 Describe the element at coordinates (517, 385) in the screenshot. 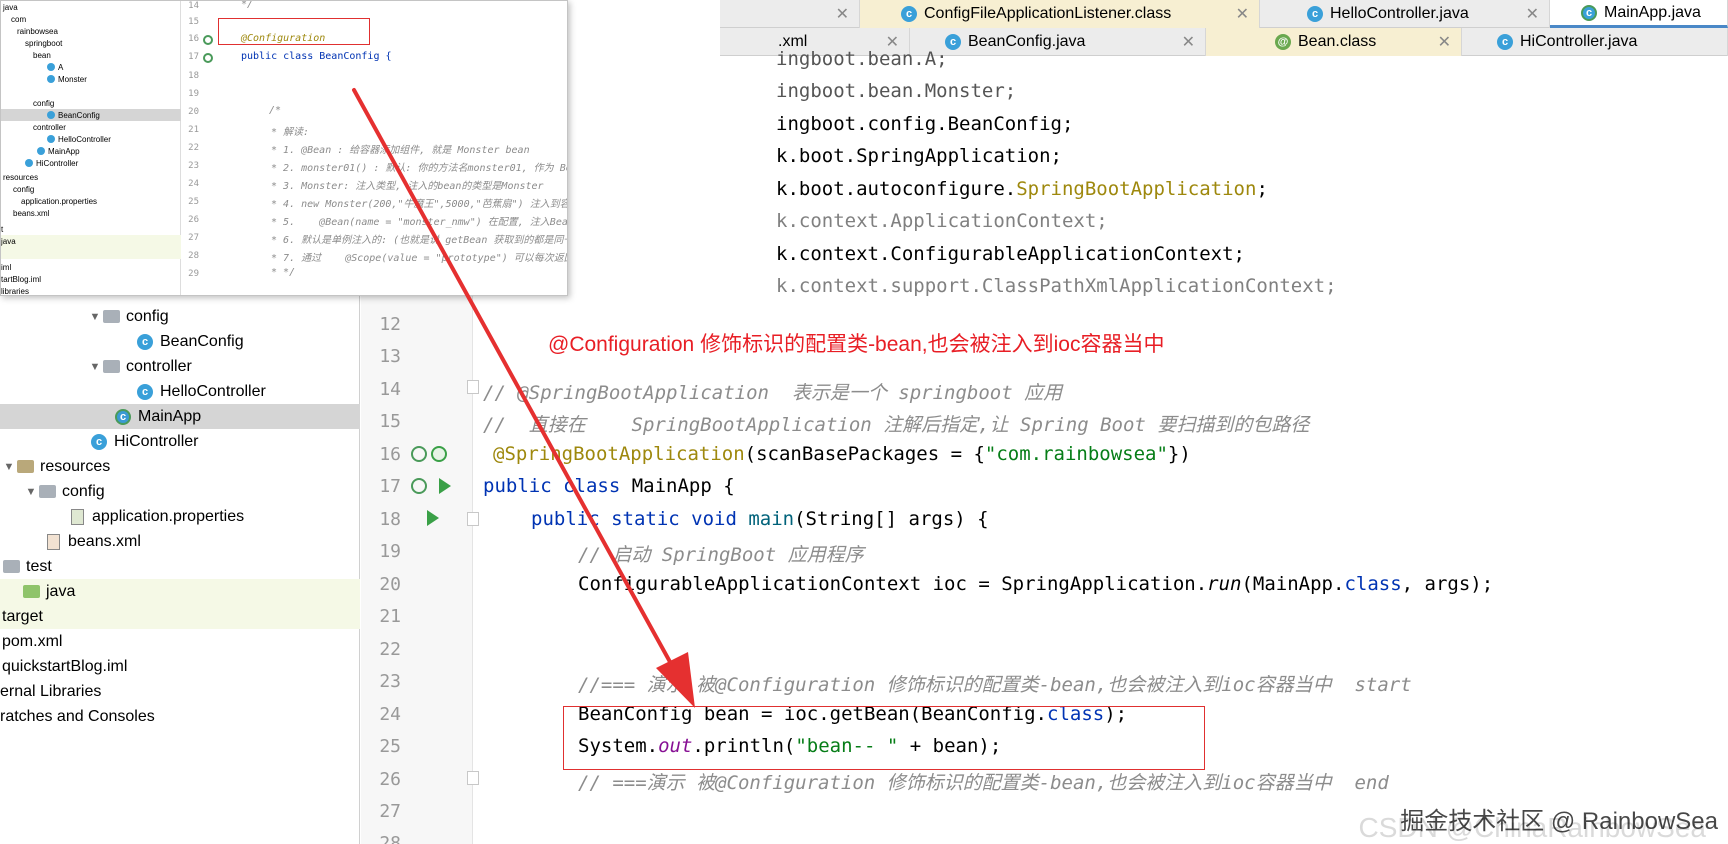

I see `arrow-shaft` at that location.